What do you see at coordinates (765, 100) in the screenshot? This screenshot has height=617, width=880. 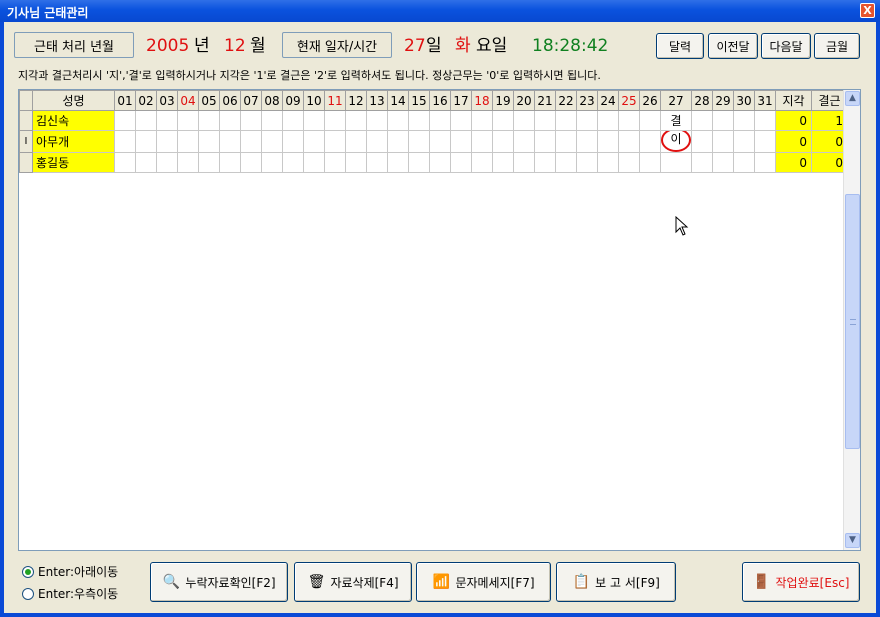 I see `day-column-header: 31` at bounding box center [765, 100].